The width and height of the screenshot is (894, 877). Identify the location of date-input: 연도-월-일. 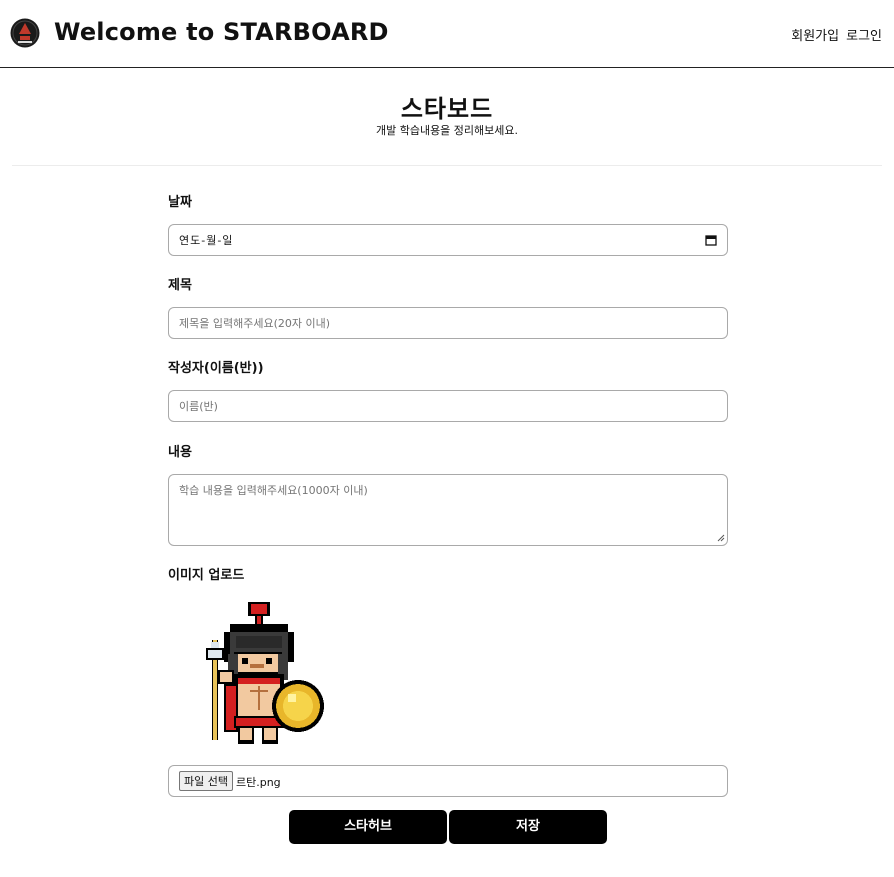
(448, 240).